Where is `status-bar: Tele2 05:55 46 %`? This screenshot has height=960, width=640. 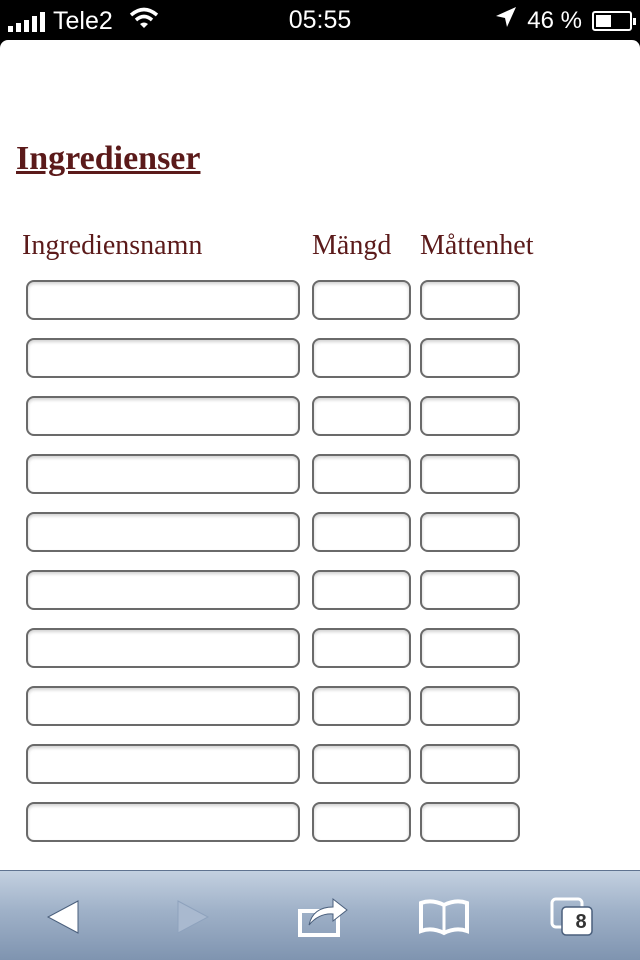
status-bar: Tele2 05:55 46 % is located at coordinates (320, 20).